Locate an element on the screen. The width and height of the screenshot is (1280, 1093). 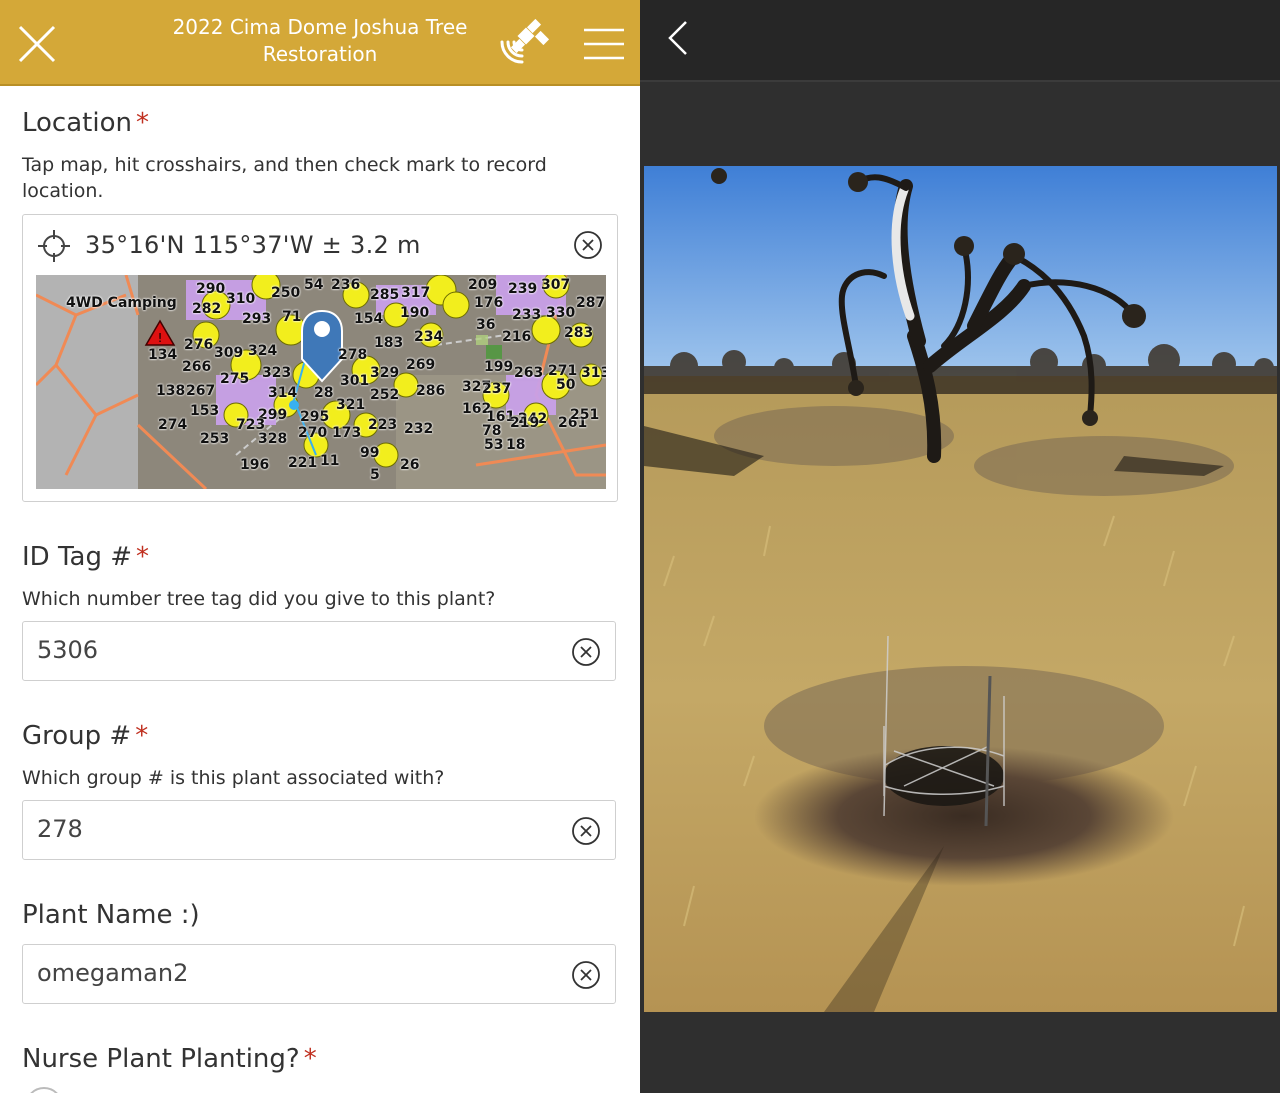
map-point-label: 275 is located at coordinates (235, 379).